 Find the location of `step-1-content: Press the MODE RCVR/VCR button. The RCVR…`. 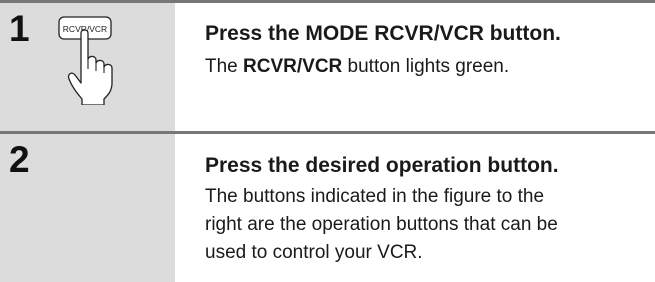

step-1-content: Press the MODE RCVR/VCR button. The RCVR… is located at coordinates (427, 50).